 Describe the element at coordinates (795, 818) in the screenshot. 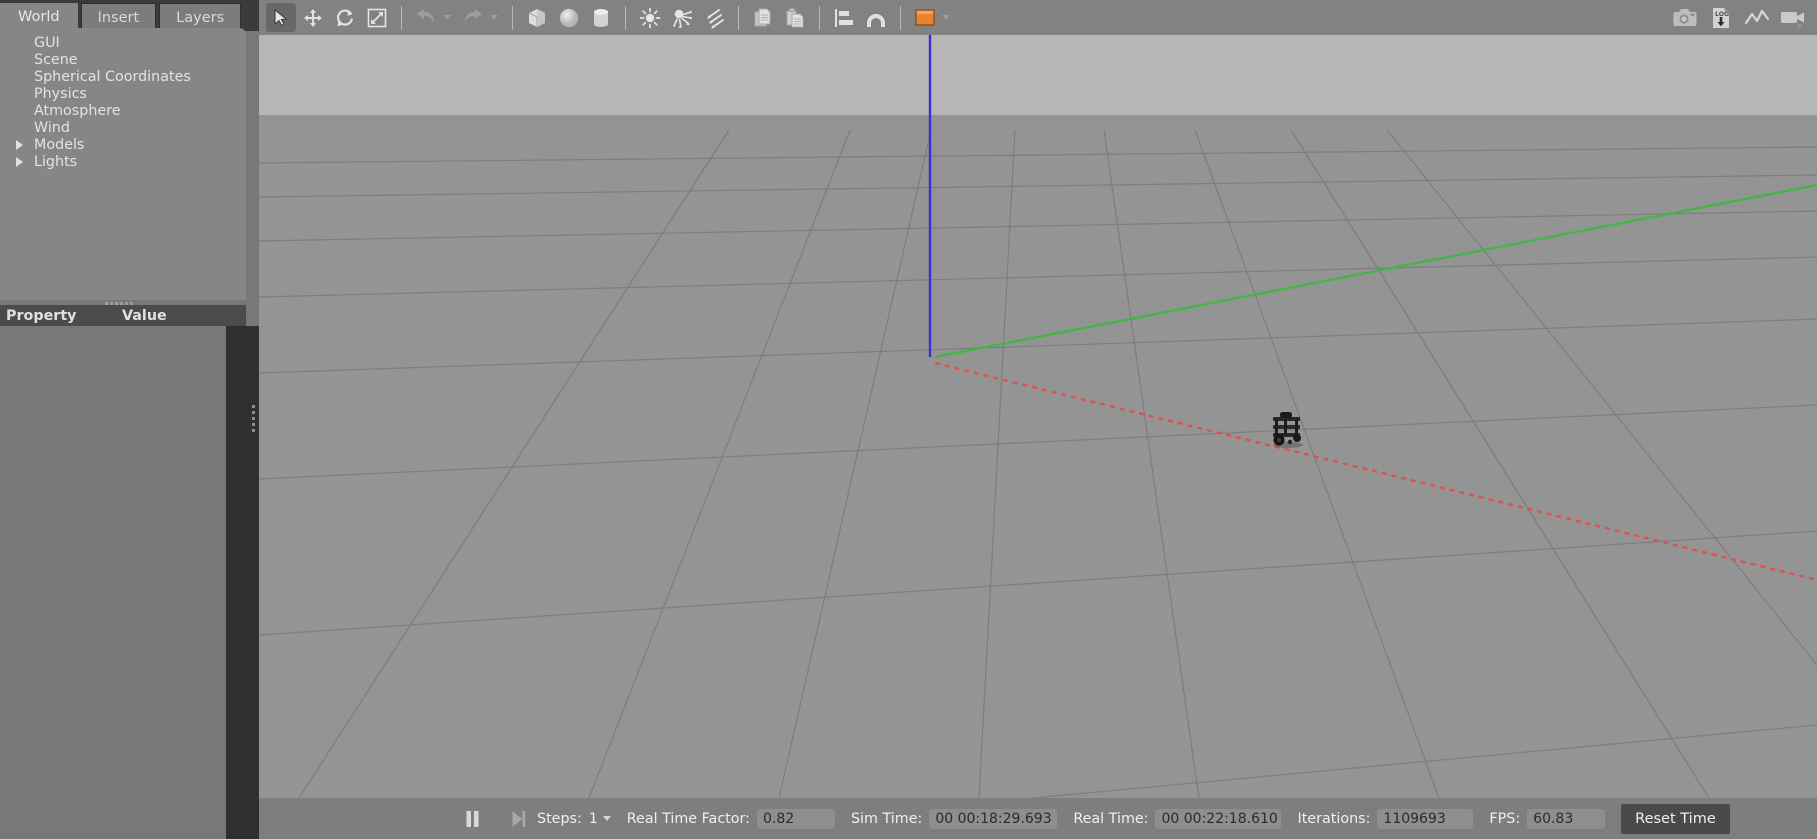

I see `real-time-factor-value: 0.82` at that location.